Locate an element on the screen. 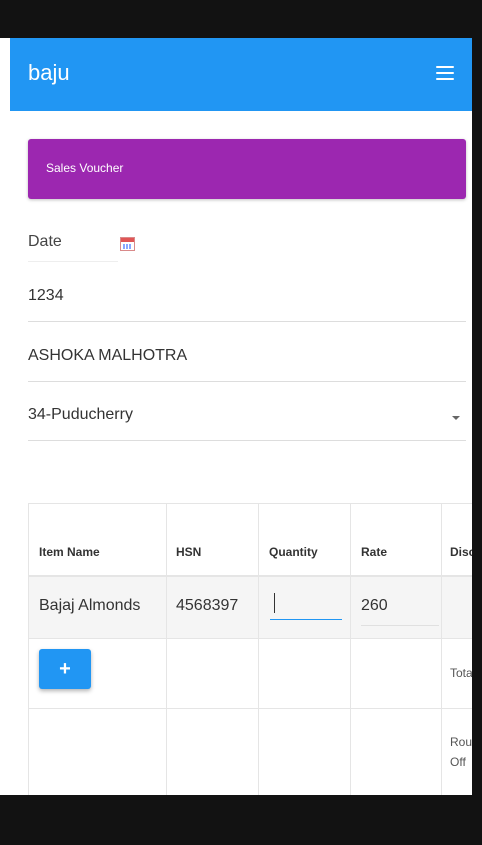 This screenshot has height=845, width=482. column-header-rate: Rate is located at coordinates (374, 552).